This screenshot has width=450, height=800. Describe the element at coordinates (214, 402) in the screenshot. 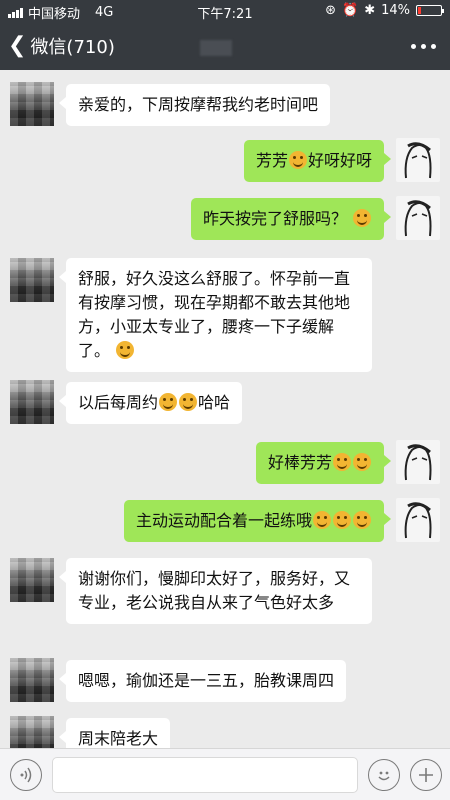

I see `message-text: 哈哈` at that location.